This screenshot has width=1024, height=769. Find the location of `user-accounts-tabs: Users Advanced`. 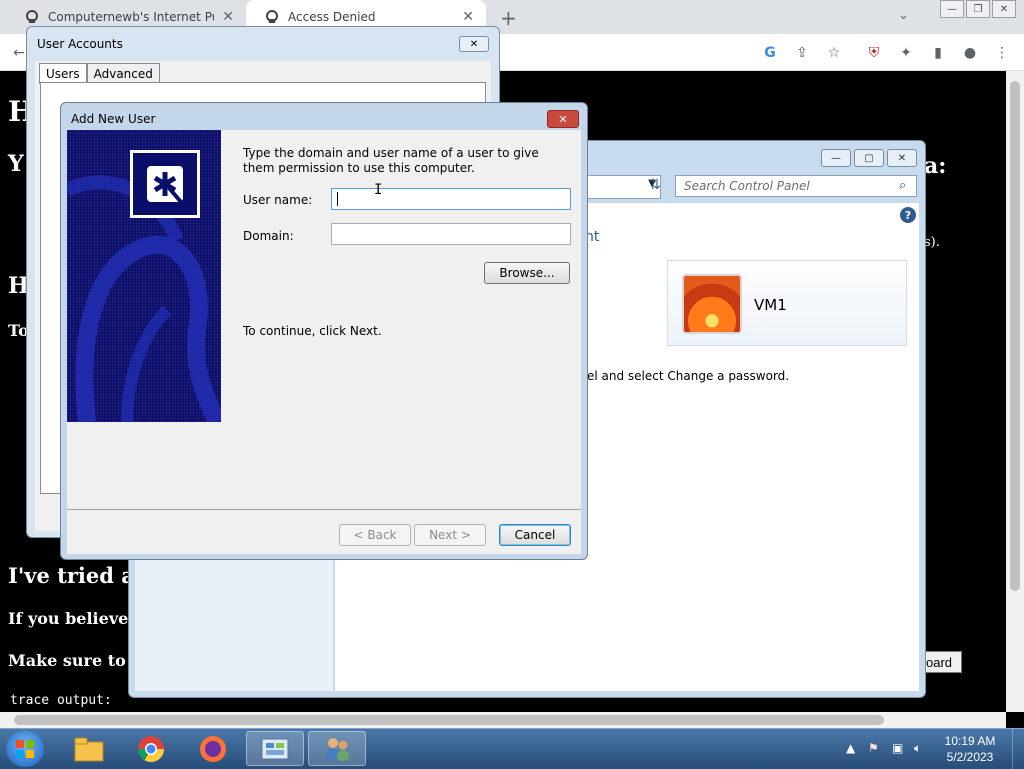

user-accounts-tabs: Users Advanced is located at coordinates (99, 73).